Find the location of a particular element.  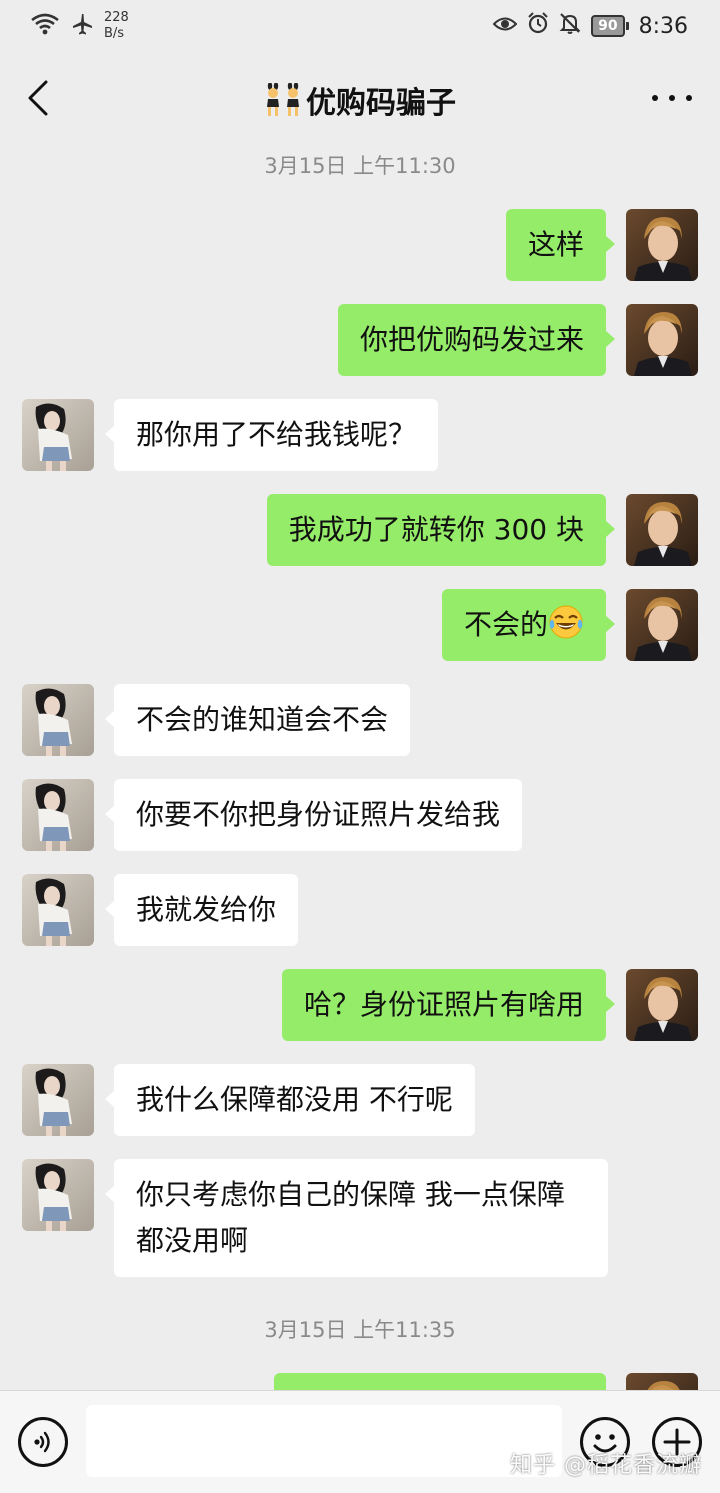

my-message-bubble: 你把优购码发过来 is located at coordinates (476, 340).